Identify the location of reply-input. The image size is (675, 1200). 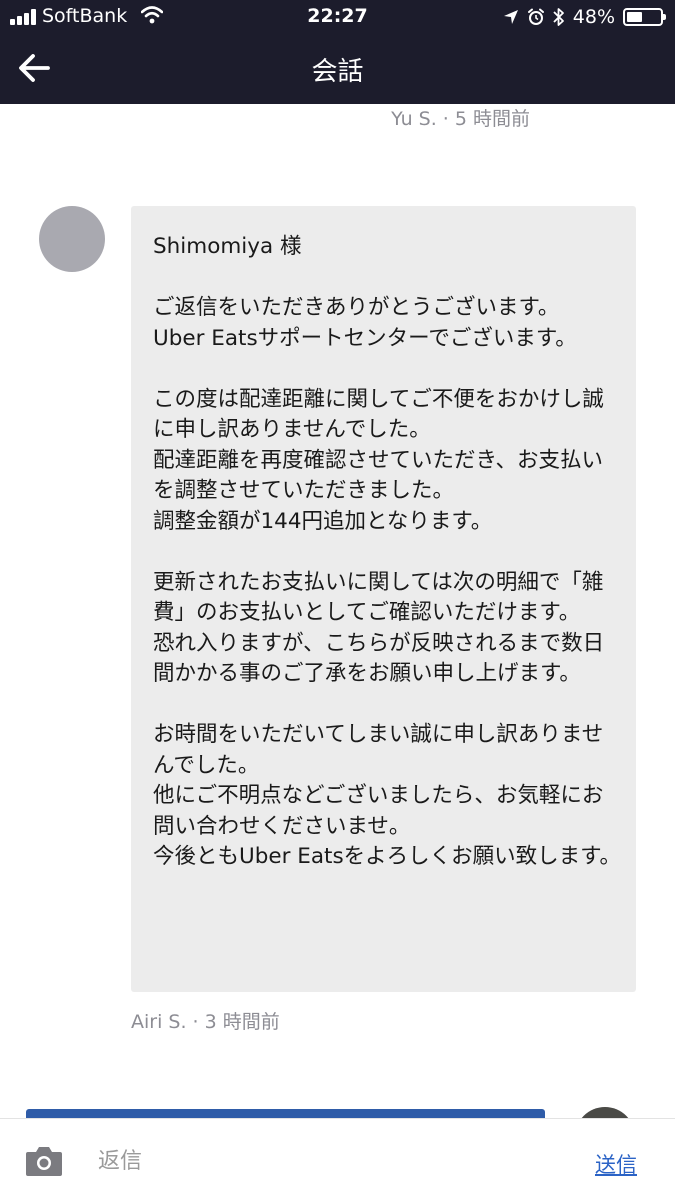
(318, 1161).